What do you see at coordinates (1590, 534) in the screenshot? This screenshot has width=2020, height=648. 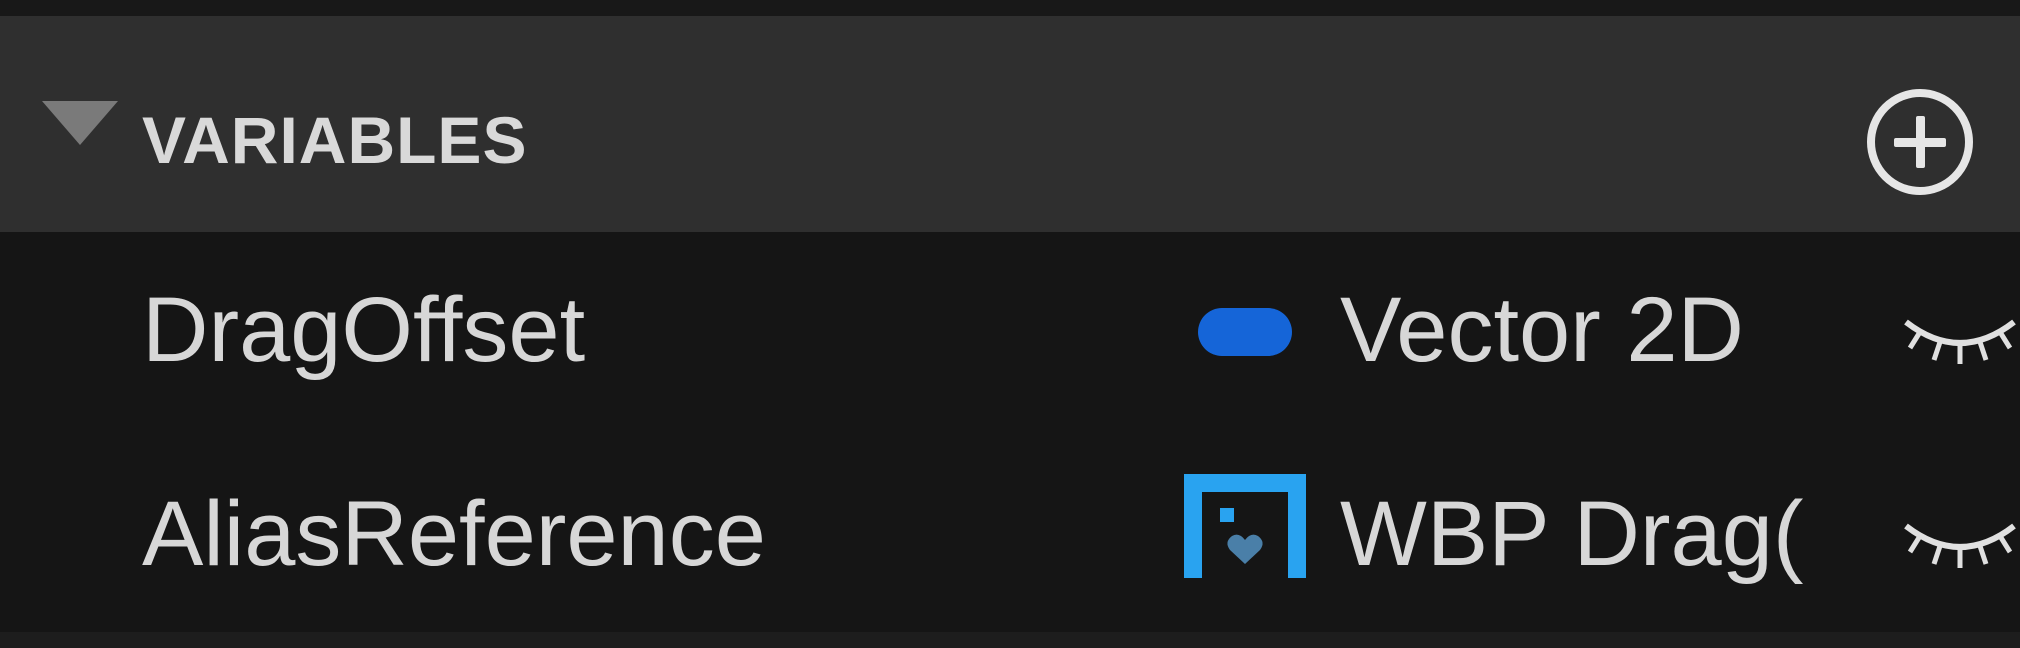 I see `variable-type-label: WBP Drag(` at bounding box center [1590, 534].